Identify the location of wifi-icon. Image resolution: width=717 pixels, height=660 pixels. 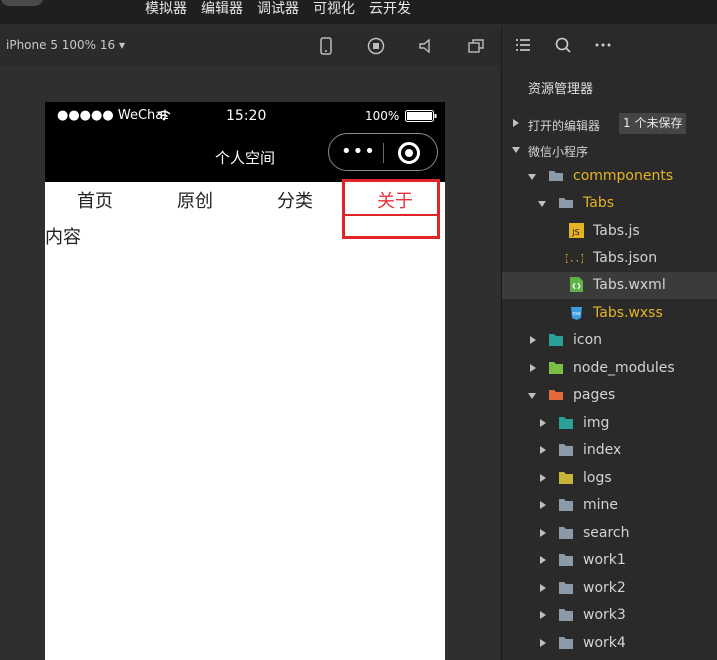
(164, 115).